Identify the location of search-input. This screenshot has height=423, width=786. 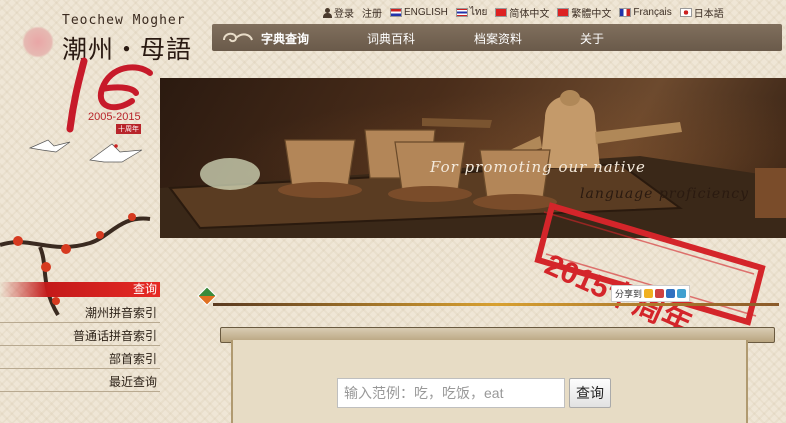
(451, 393).